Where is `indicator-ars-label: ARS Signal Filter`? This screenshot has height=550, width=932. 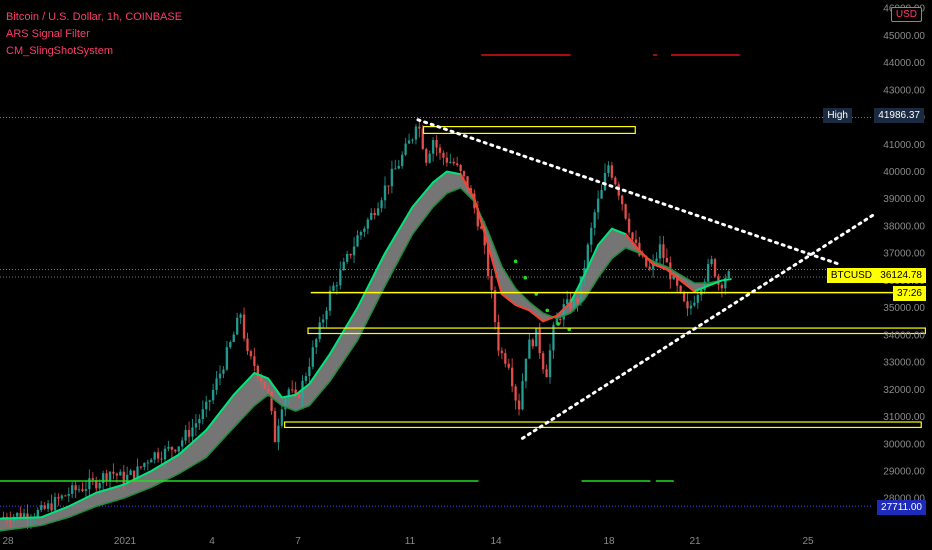
indicator-ars-label: ARS Signal Filter is located at coordinates (94, 34).